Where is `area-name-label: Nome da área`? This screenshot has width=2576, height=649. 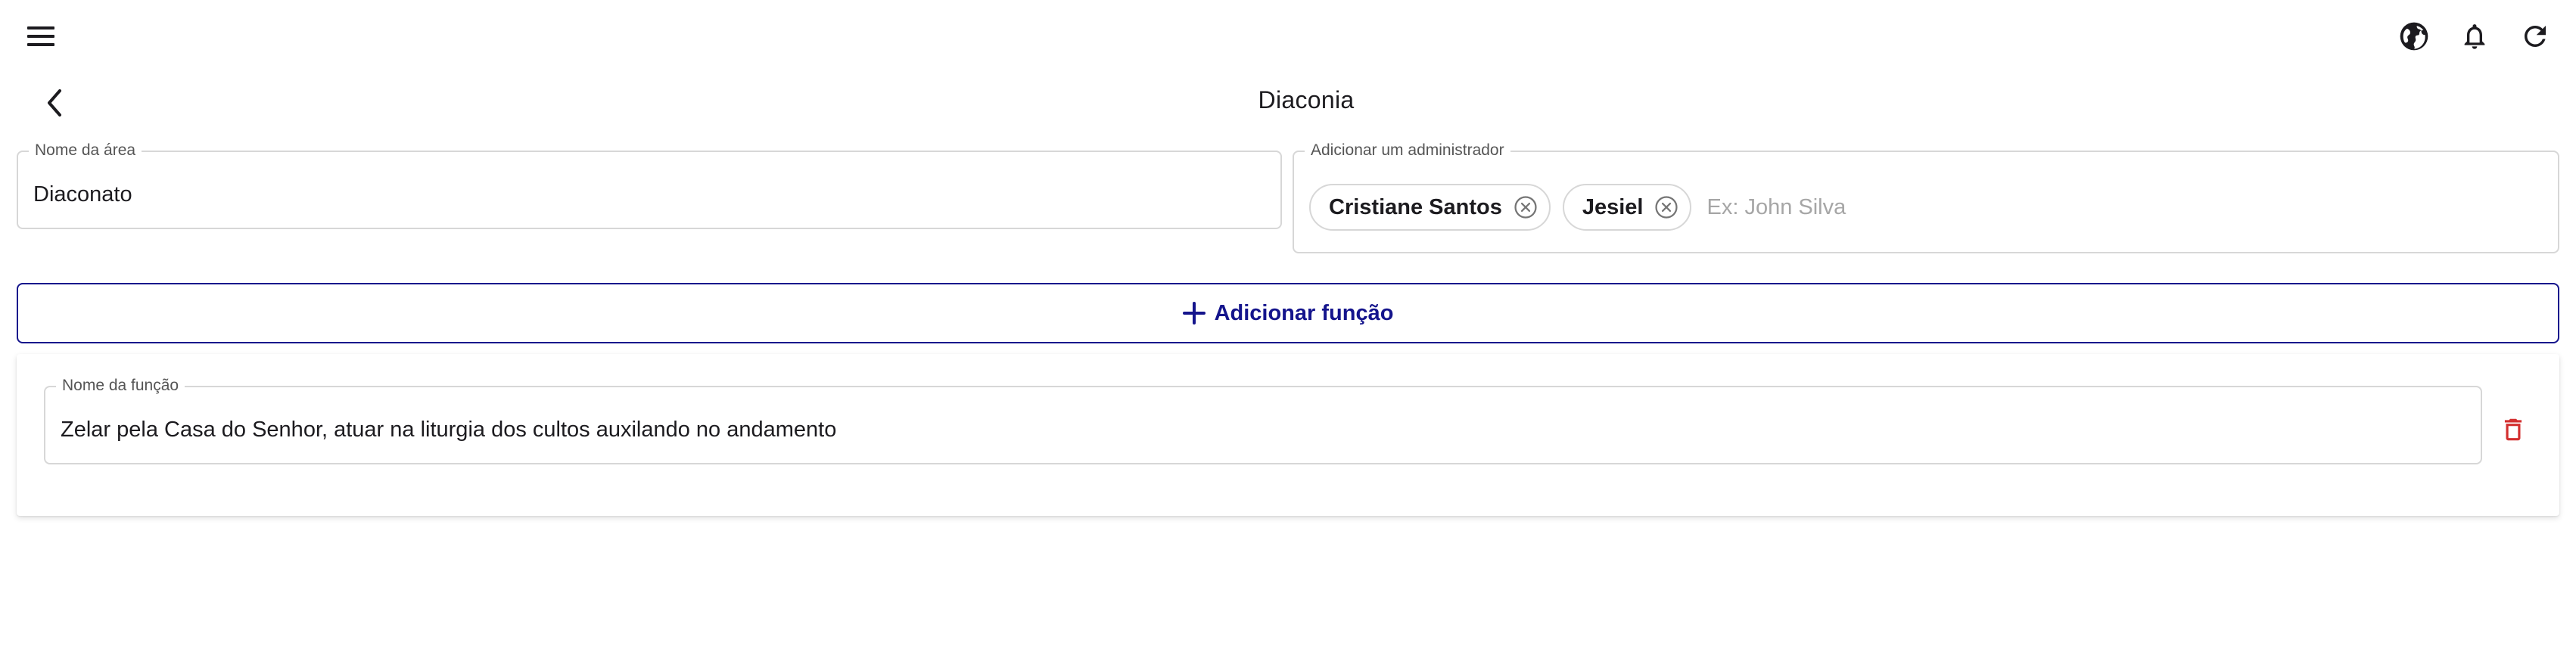
area-name-label: Nome da área is located at coordinates (86, 150).